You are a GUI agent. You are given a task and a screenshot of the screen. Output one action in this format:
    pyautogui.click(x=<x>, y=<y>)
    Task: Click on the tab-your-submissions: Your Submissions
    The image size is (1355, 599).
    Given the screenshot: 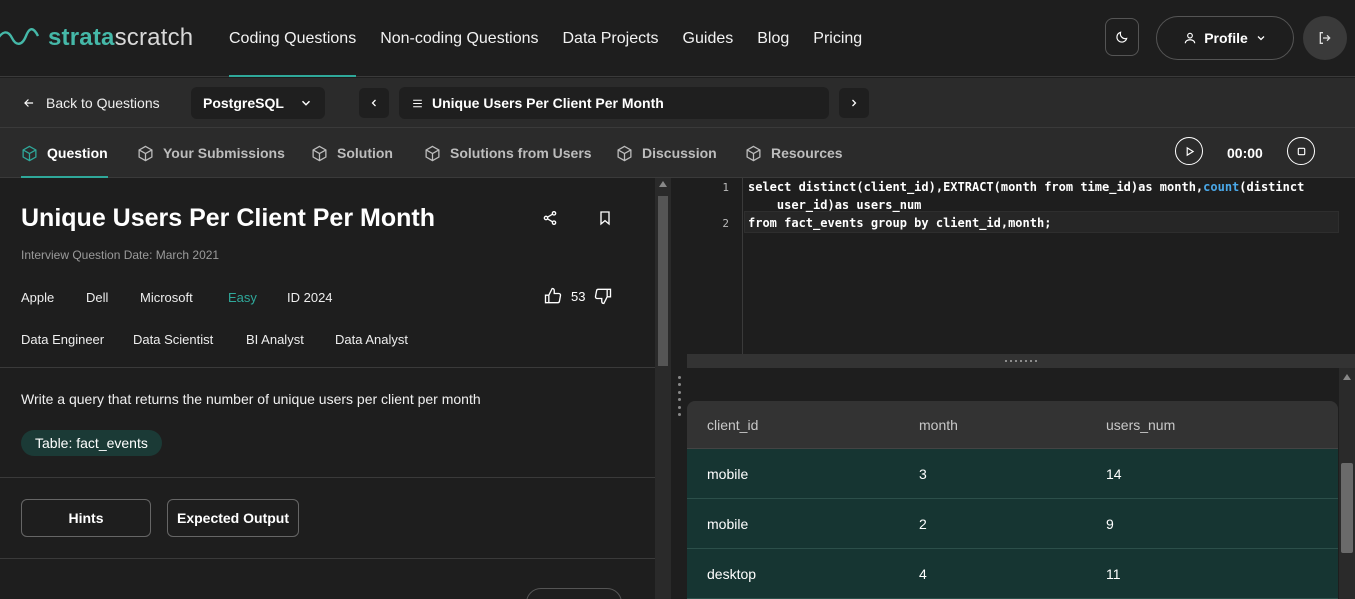 What is the action you would take?
    pyautogui.click(x=211, y=153)
    